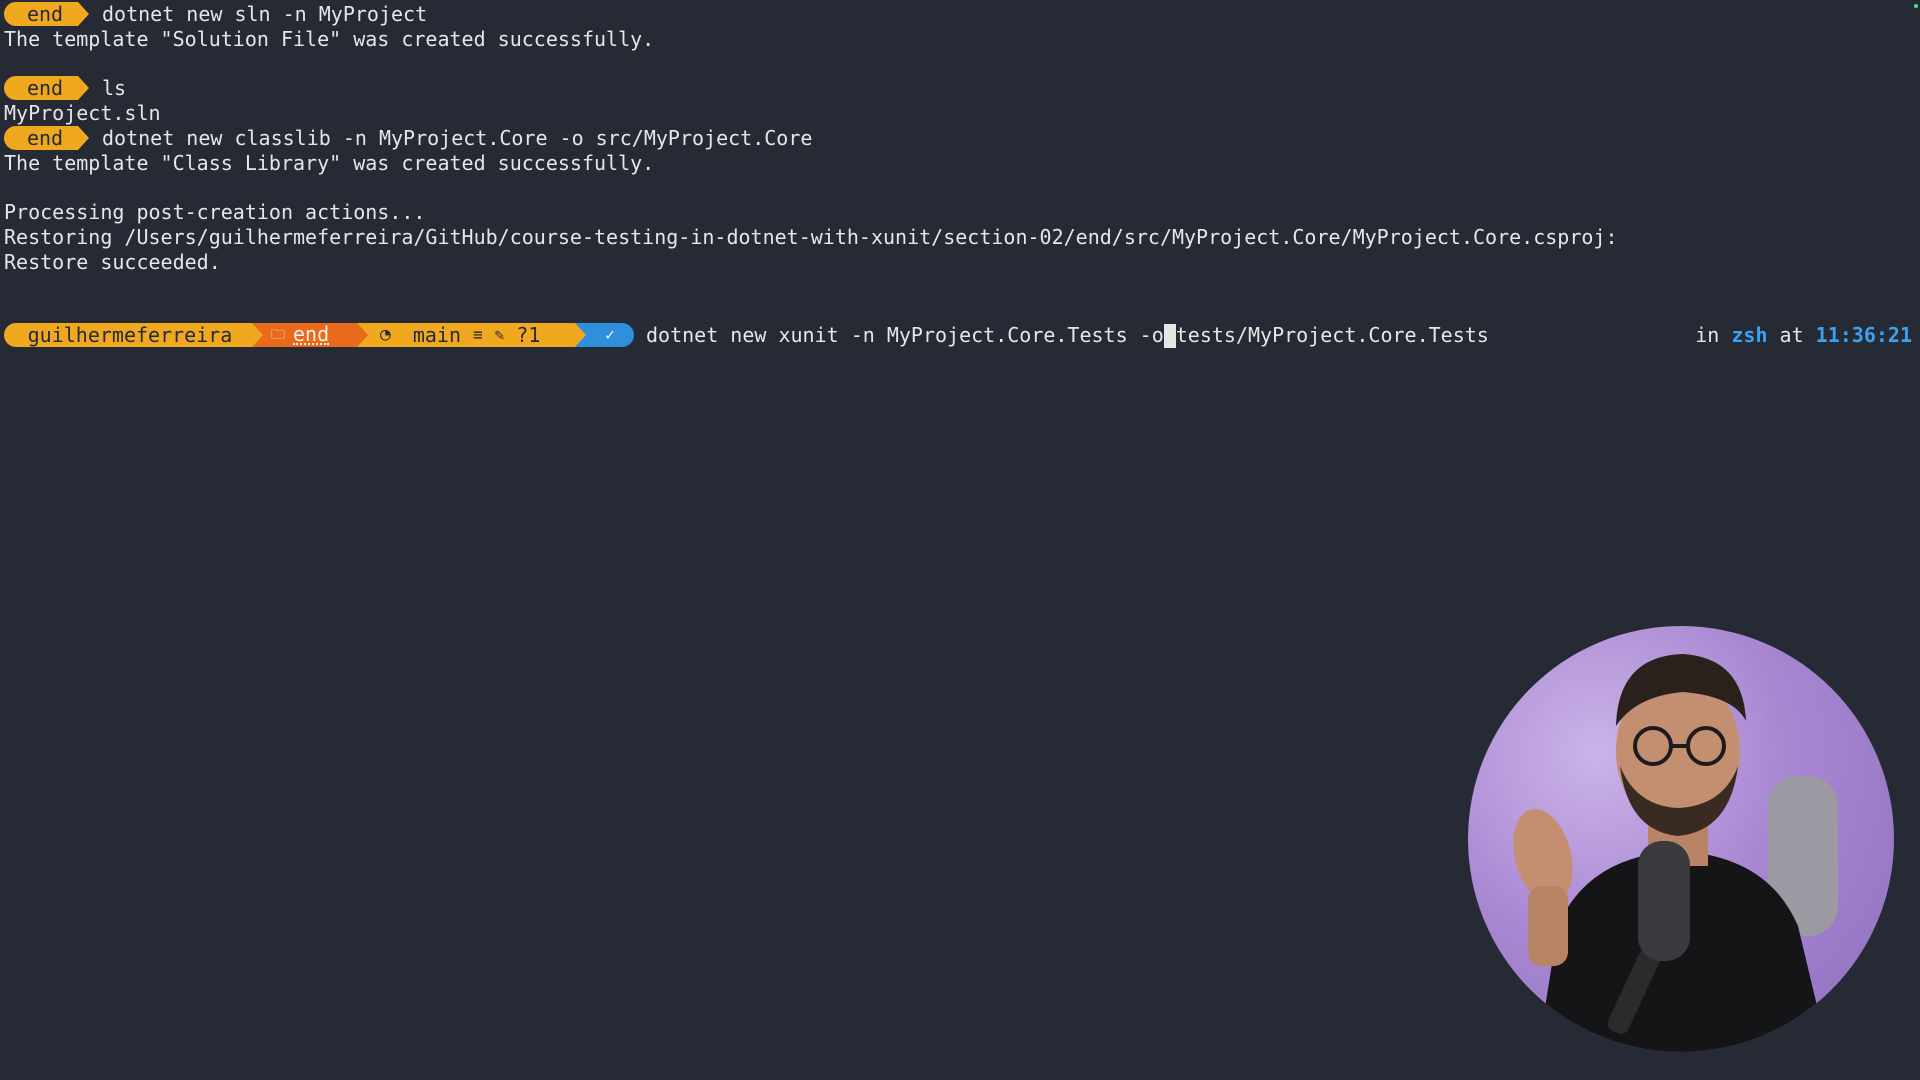 The height and width of the screenshot is (1080, 1920). I want to click on git-equal-icon: ≡, so click(478, 334).